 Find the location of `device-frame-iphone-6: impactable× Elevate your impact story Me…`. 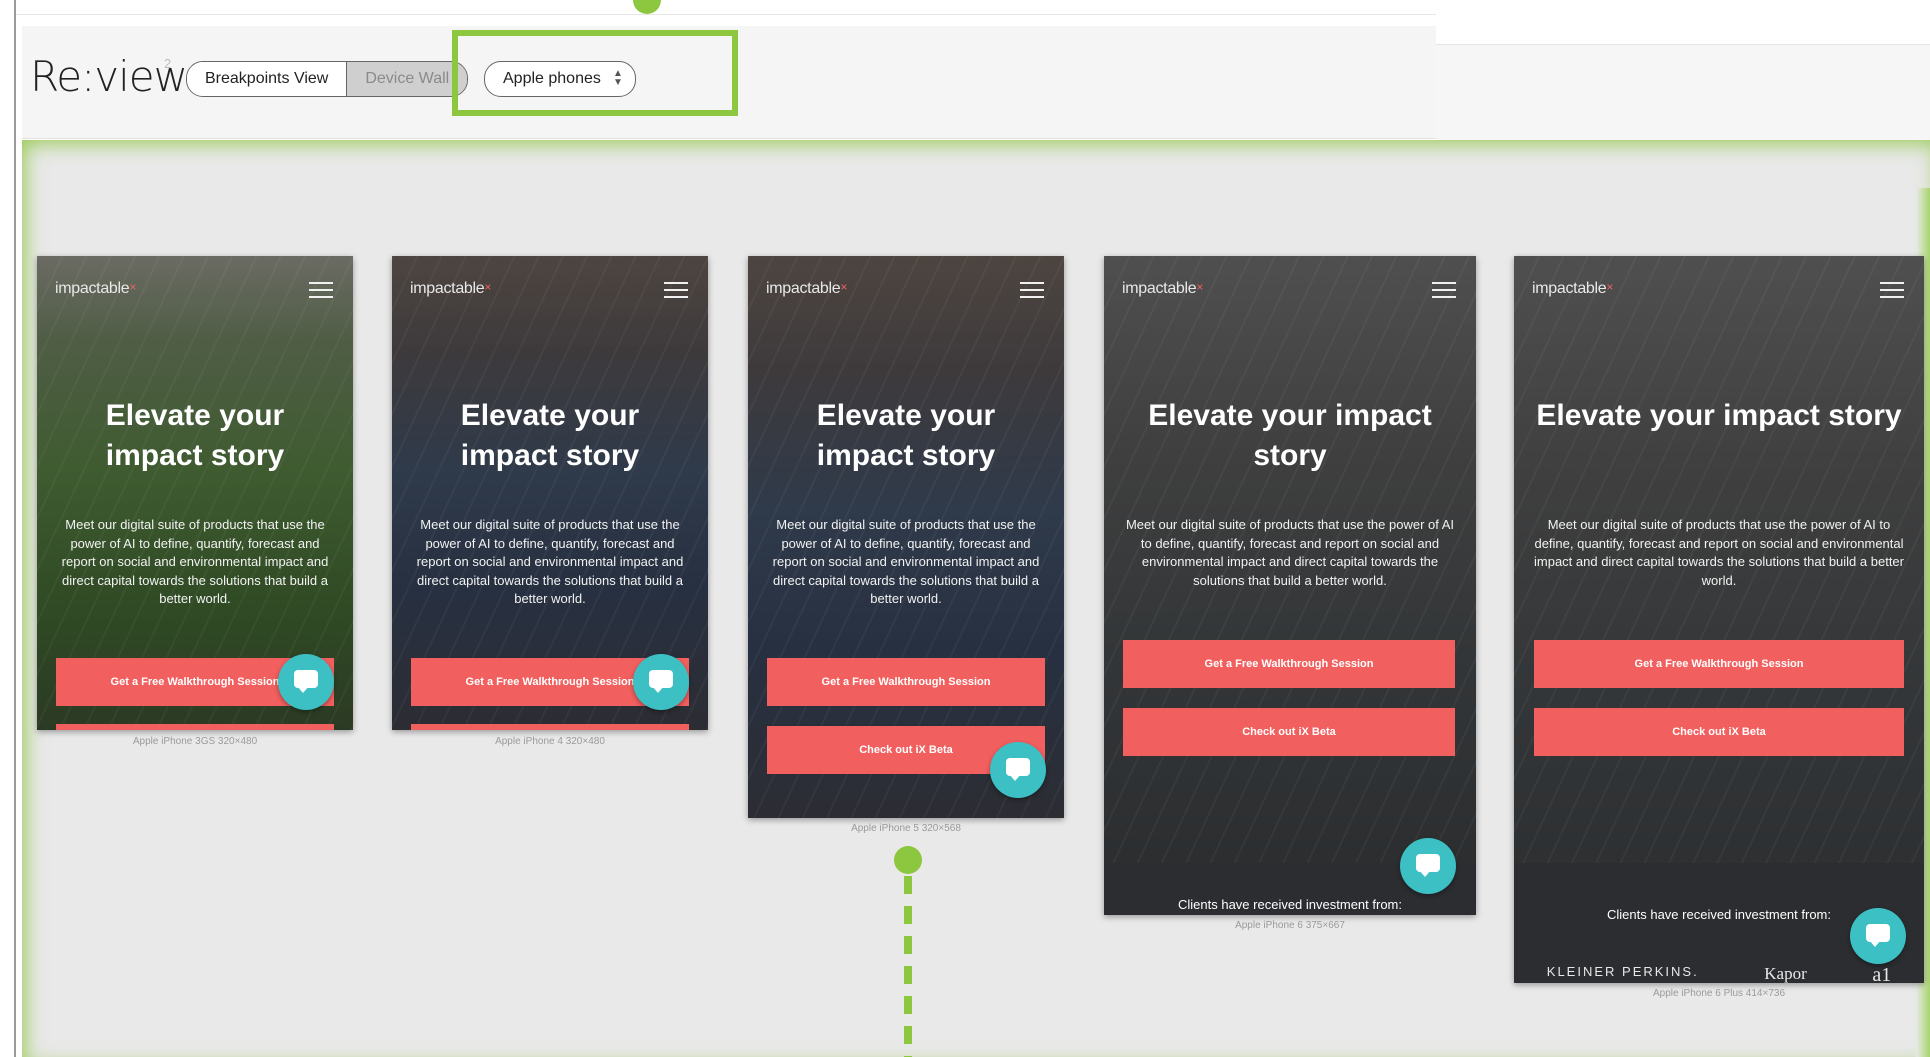

device-frame-iphone-6: impactable× Elevate your impact story Me… is located at coordinates (1290, 585).